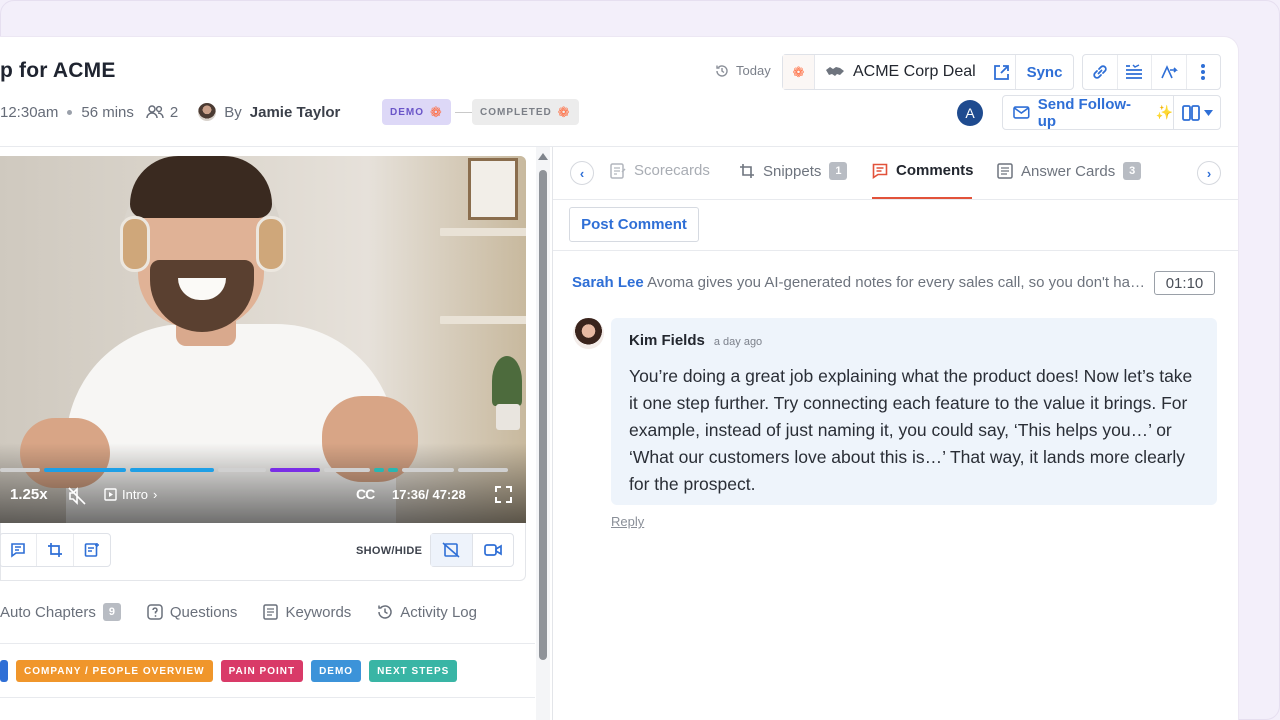  Describe the element at coordinates (1209, 173) in the screenshot. I see `tabs-scroll-right: ›` at that location.